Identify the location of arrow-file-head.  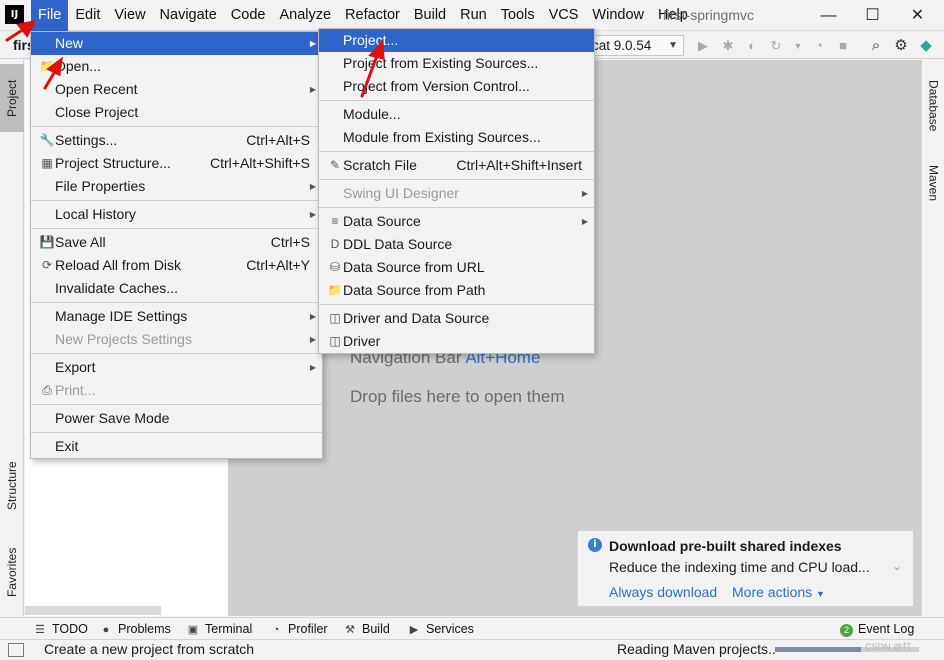
(26, 28).